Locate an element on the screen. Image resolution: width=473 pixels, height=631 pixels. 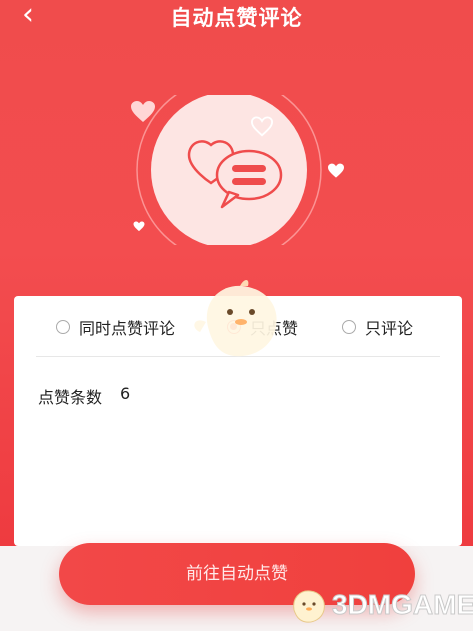
option-label: 只评论 is located at coordinates (389, 328).